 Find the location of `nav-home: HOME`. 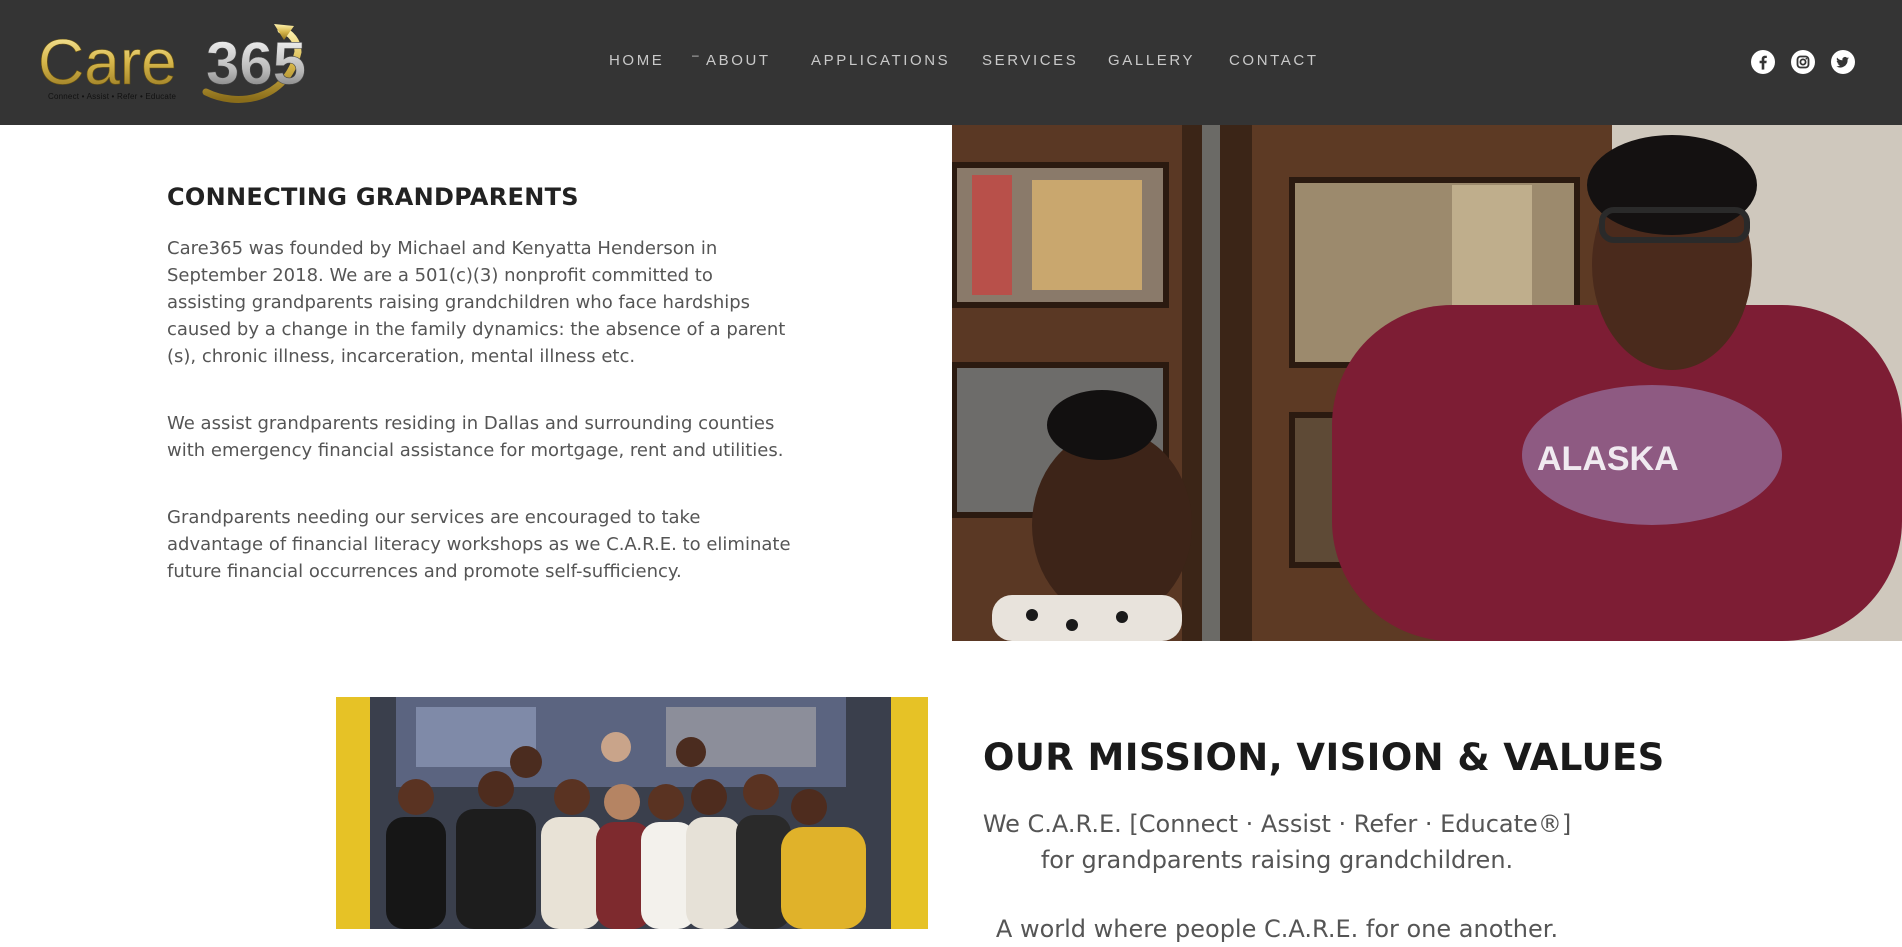

nav-home: HOME is located at coordinates (636, 60).